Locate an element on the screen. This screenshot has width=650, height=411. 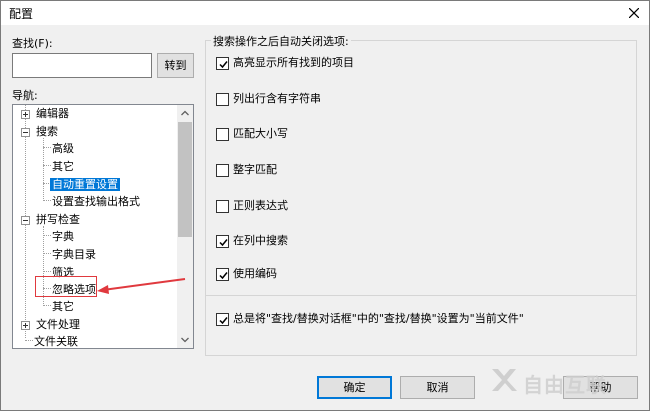
tree-item-file-association: 文件关联 is located at coordinates (56, 340).